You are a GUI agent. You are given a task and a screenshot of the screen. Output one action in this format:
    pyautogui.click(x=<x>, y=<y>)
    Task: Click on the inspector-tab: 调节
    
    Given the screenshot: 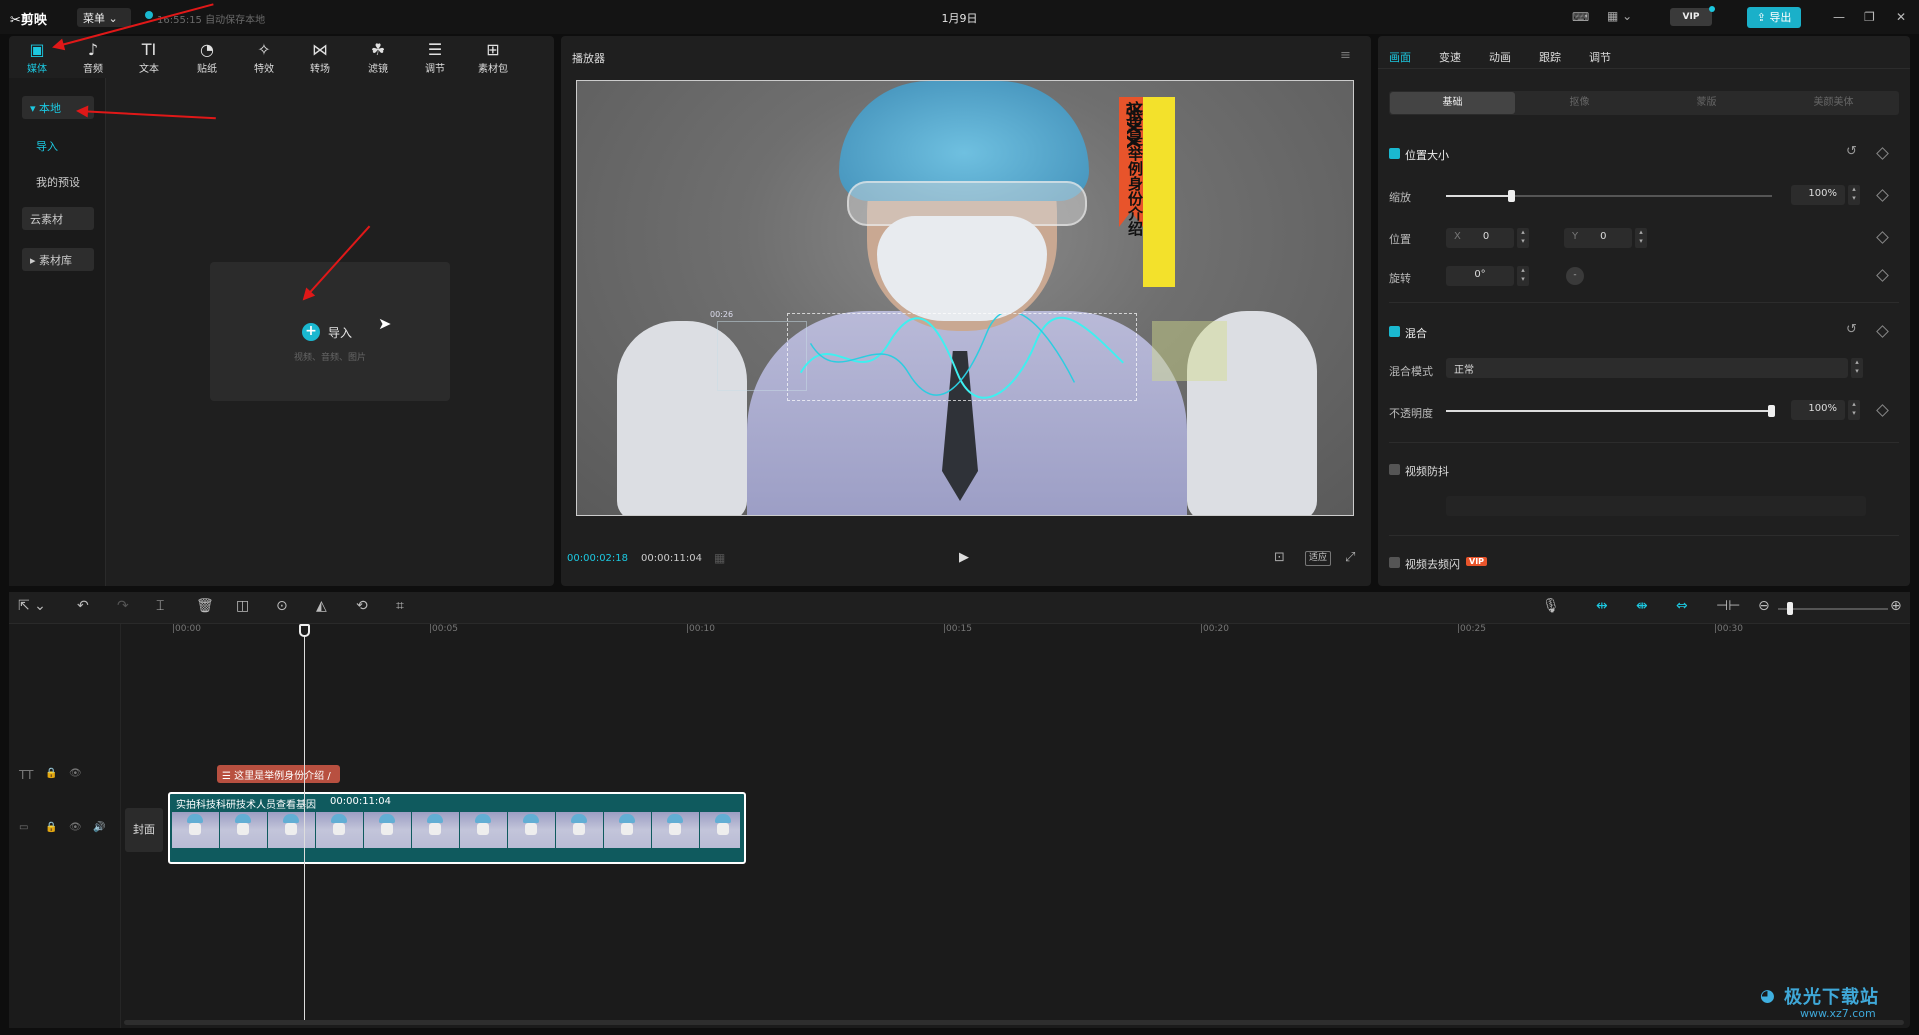 What is the action you would take?
    pyautogui.click(x=1600, y=57)
    